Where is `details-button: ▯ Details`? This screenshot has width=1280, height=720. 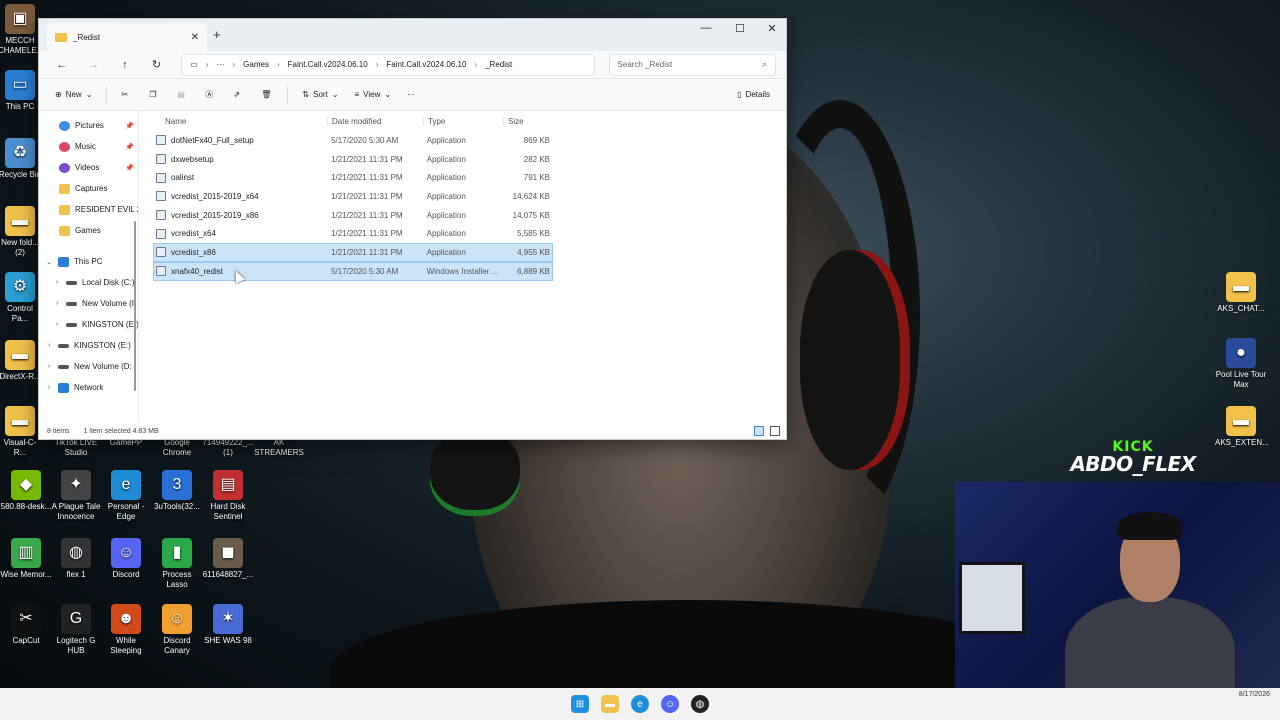
details-button: ▯ Details is located at coordinates (753, 95).